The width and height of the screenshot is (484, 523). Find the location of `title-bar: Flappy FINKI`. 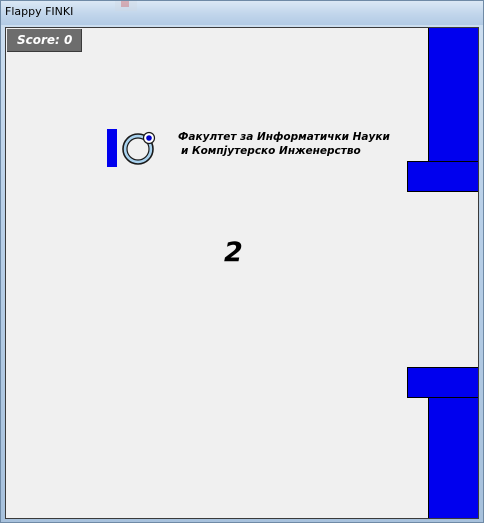

title-bar: Flappy FINKI is located at coordinates (242, 13).